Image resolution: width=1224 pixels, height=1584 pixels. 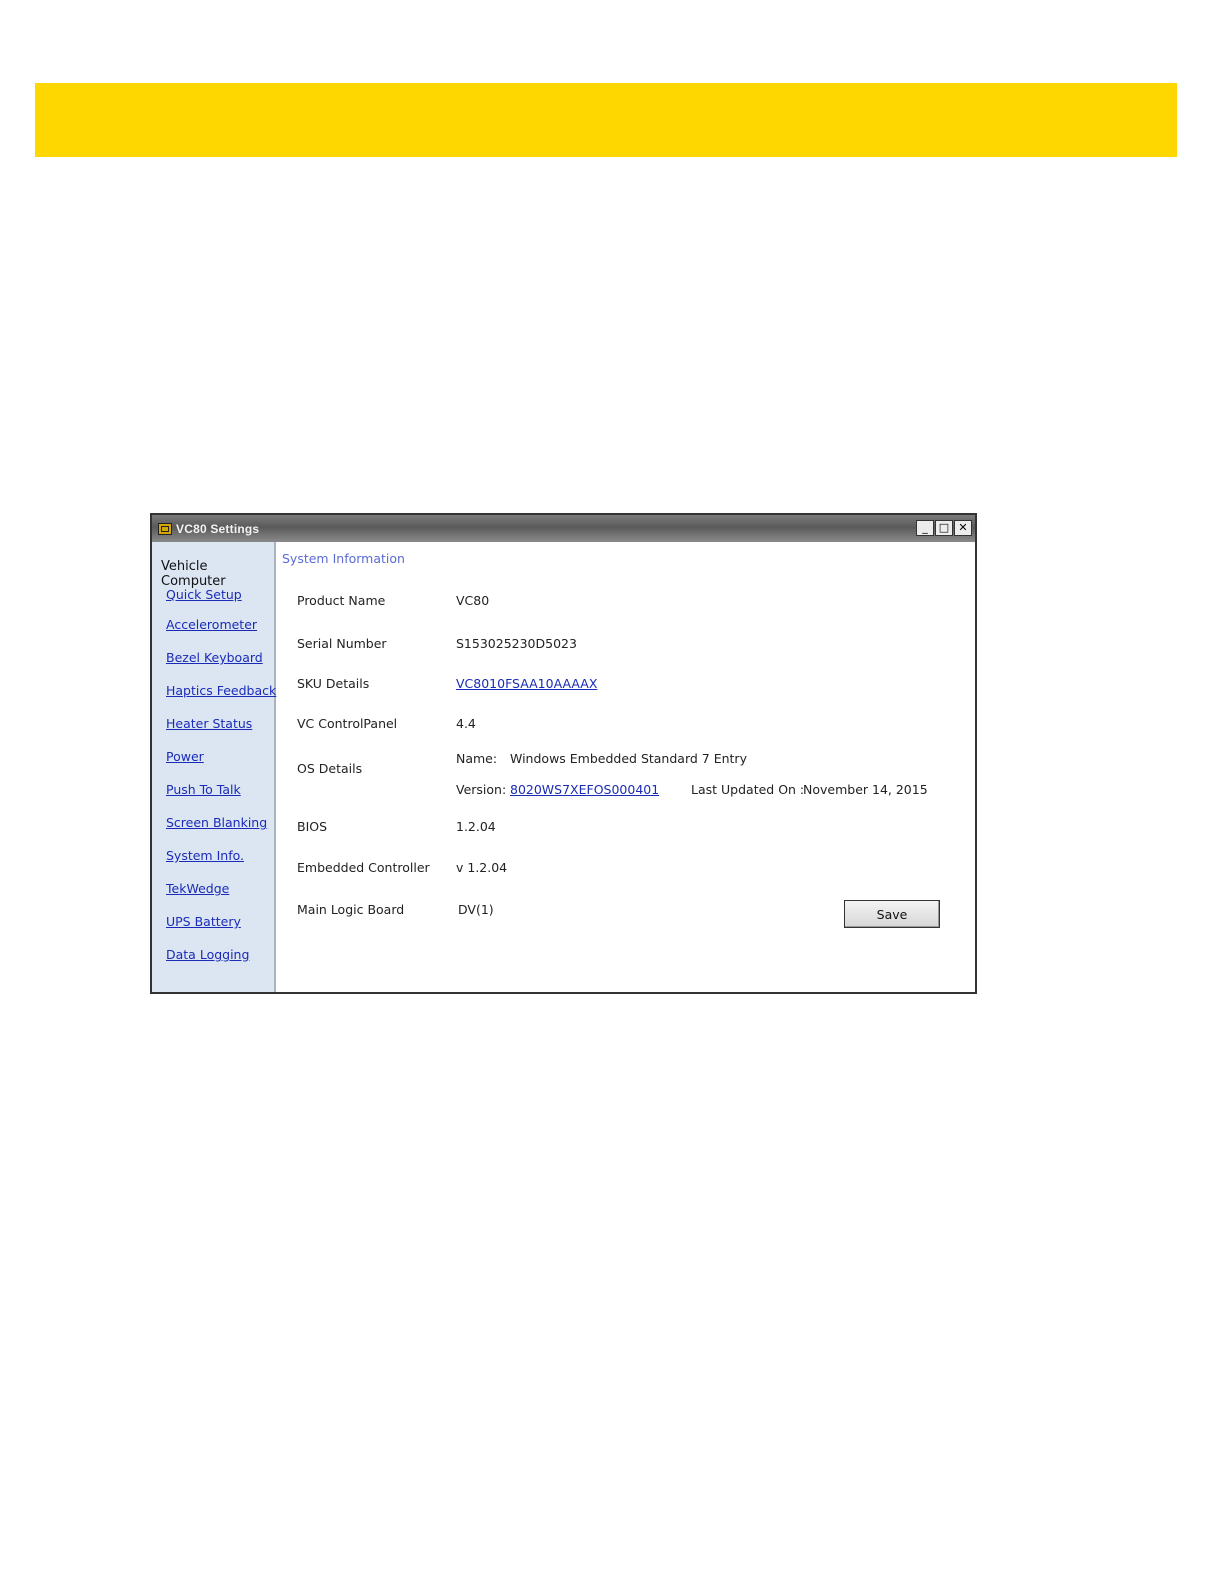 I want to click on sidebar-item-haptics-feedback: Haptics Feedback, so click(x=221, y=690).